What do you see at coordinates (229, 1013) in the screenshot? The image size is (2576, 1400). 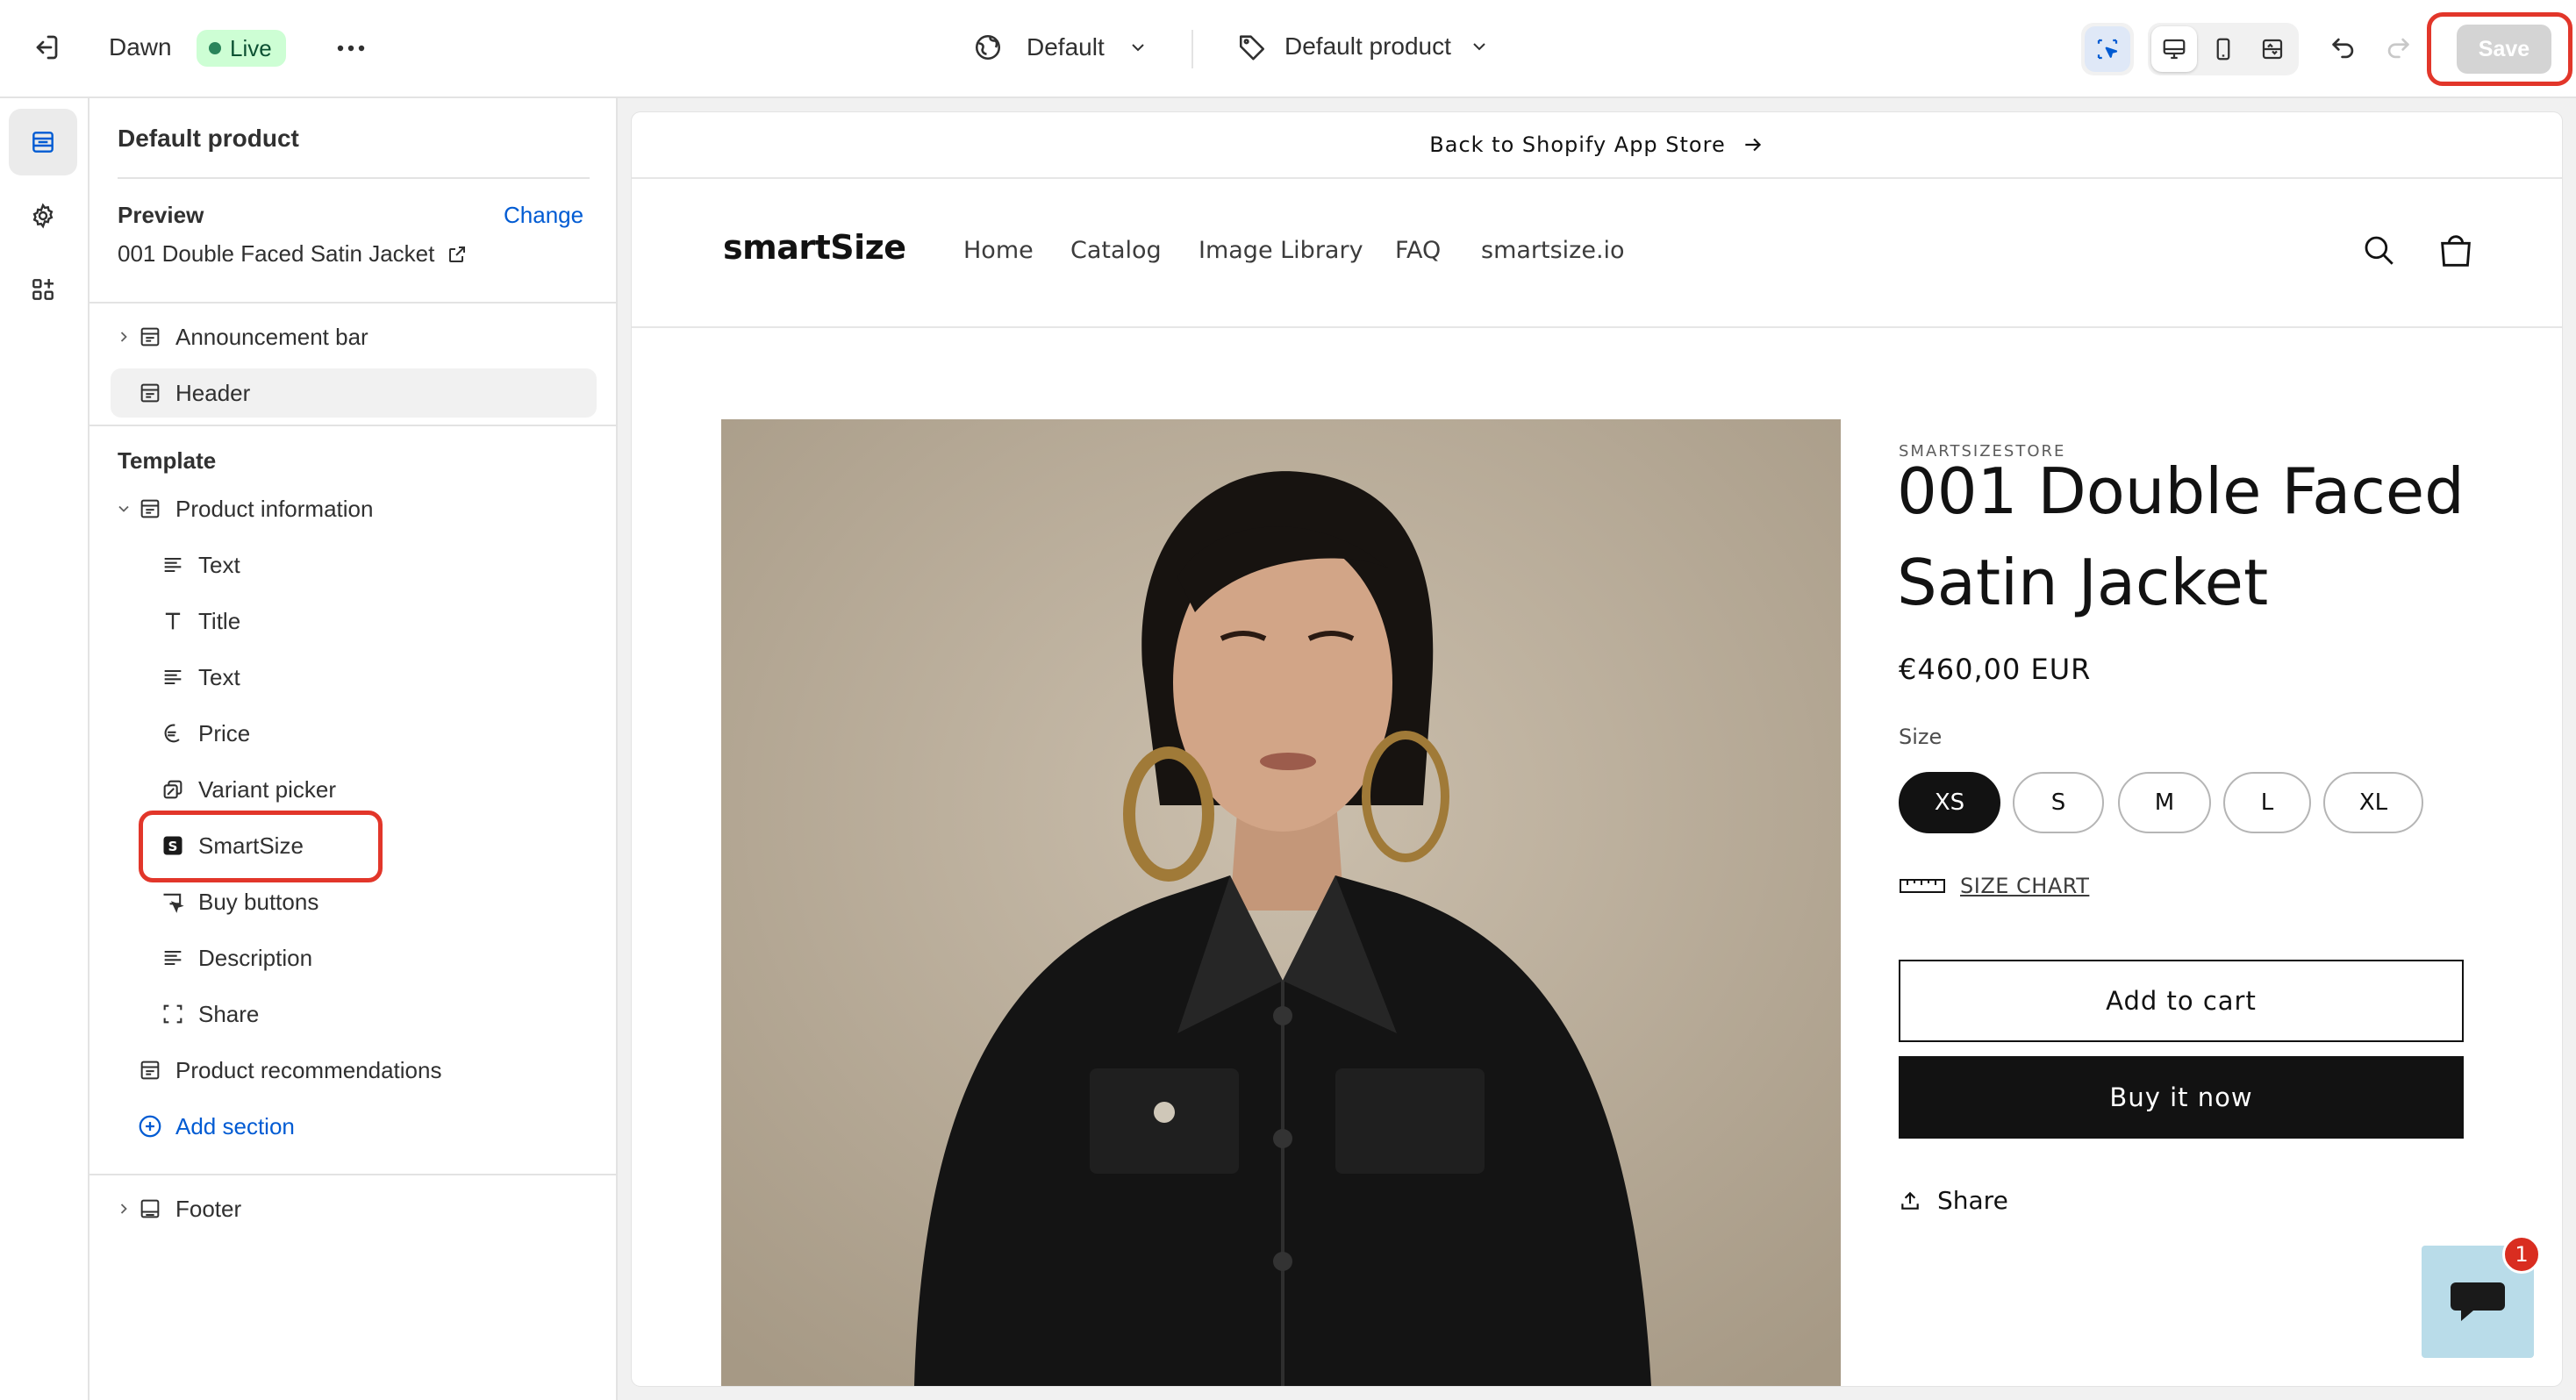 I see `row-label: Share` at bounding box center [229, 1013].